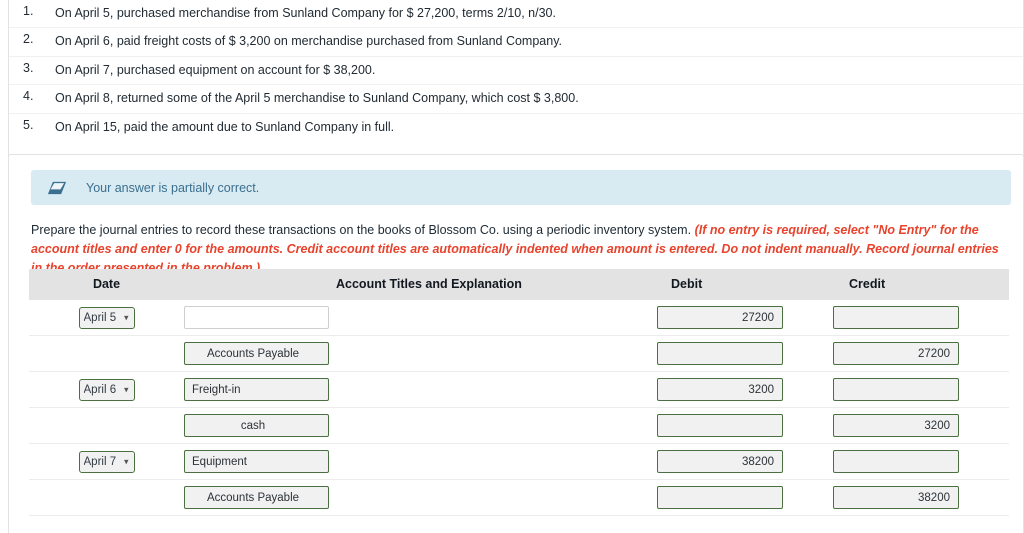  Describe the element at coordinates (745, 284) in the screenshot. I see `column-header-debit: Debit` at that location.